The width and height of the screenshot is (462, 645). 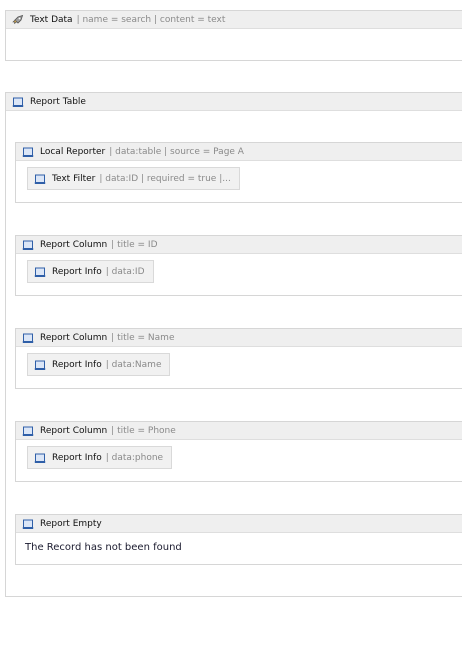 What do you see at coordinates (134, 244) in the screenshot?
I see `report-column-props: | title = ID` at bounding box center [134, 244].